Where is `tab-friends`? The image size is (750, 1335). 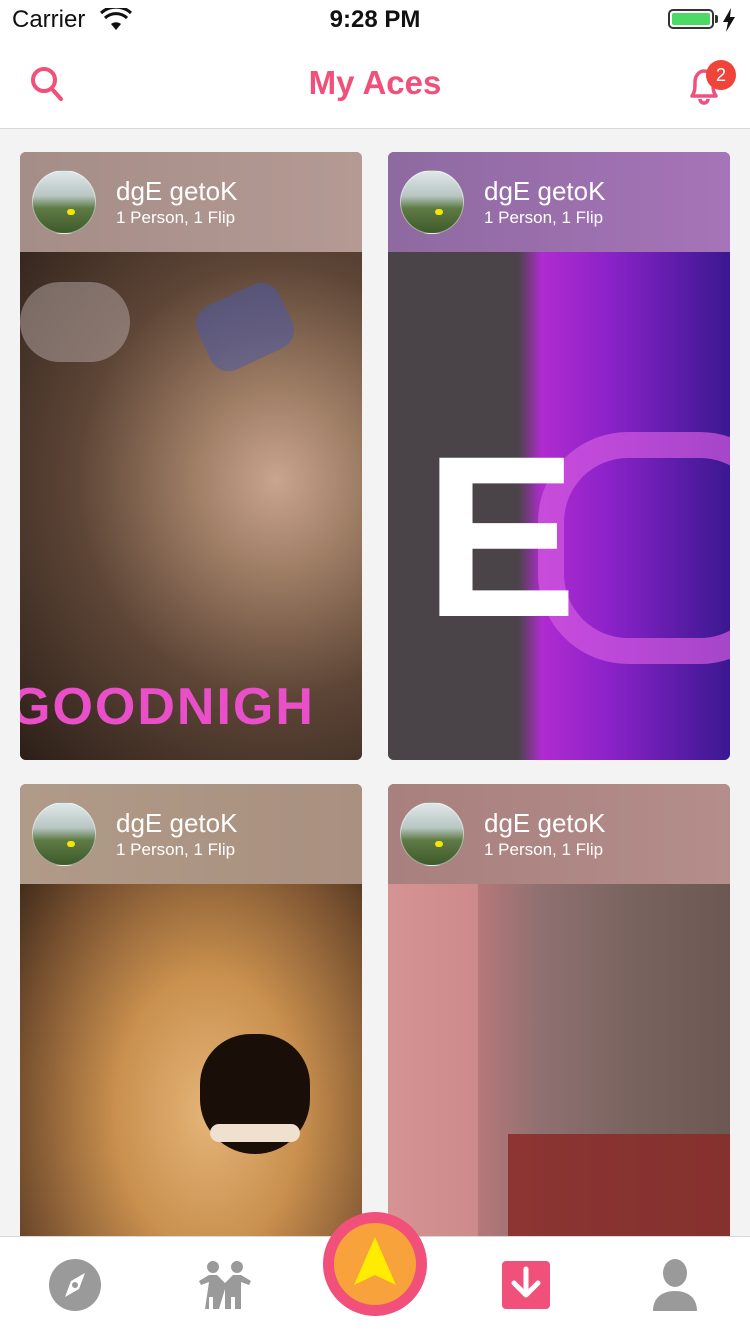
tab-friends is located at coordinates (225, 1285).